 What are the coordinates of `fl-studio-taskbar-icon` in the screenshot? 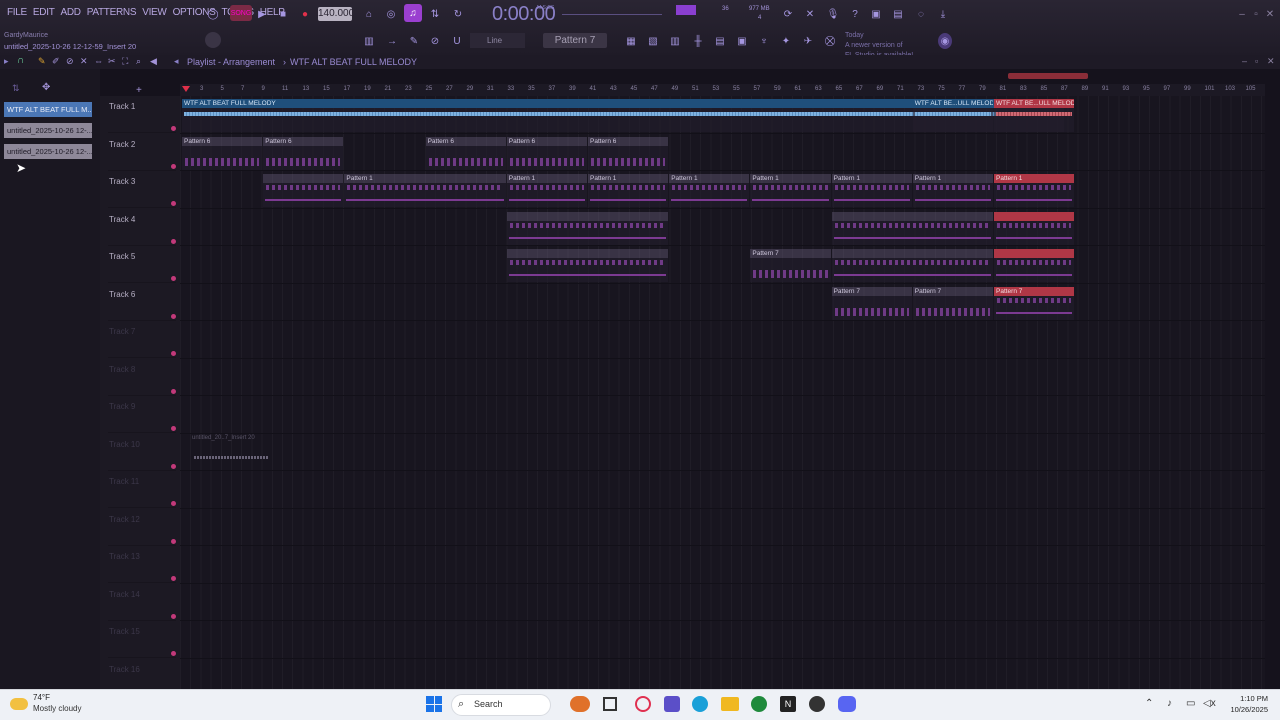 It's located at (817, 704).